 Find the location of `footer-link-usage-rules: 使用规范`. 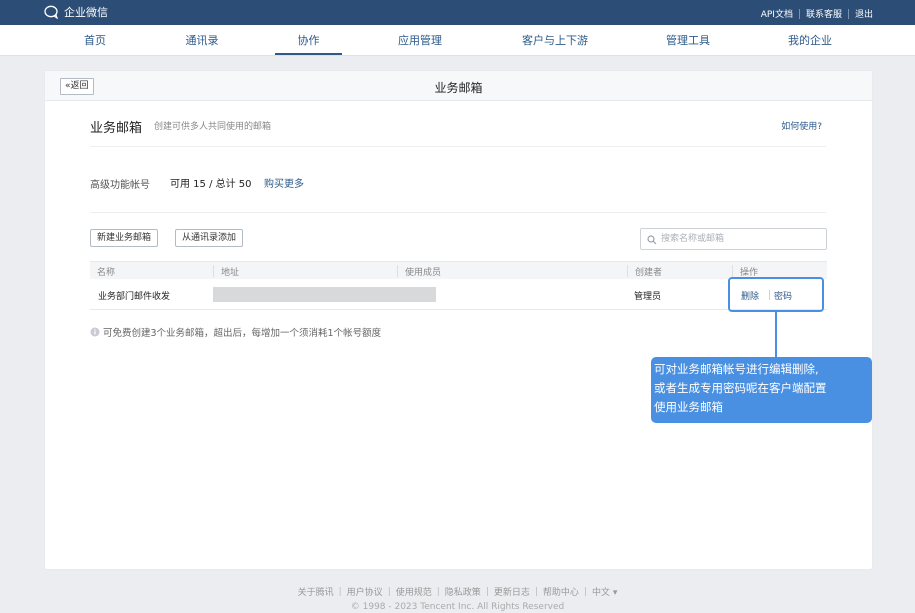

footer-link-usage-rules: 使用规范 is located at coordinates (414, 591).